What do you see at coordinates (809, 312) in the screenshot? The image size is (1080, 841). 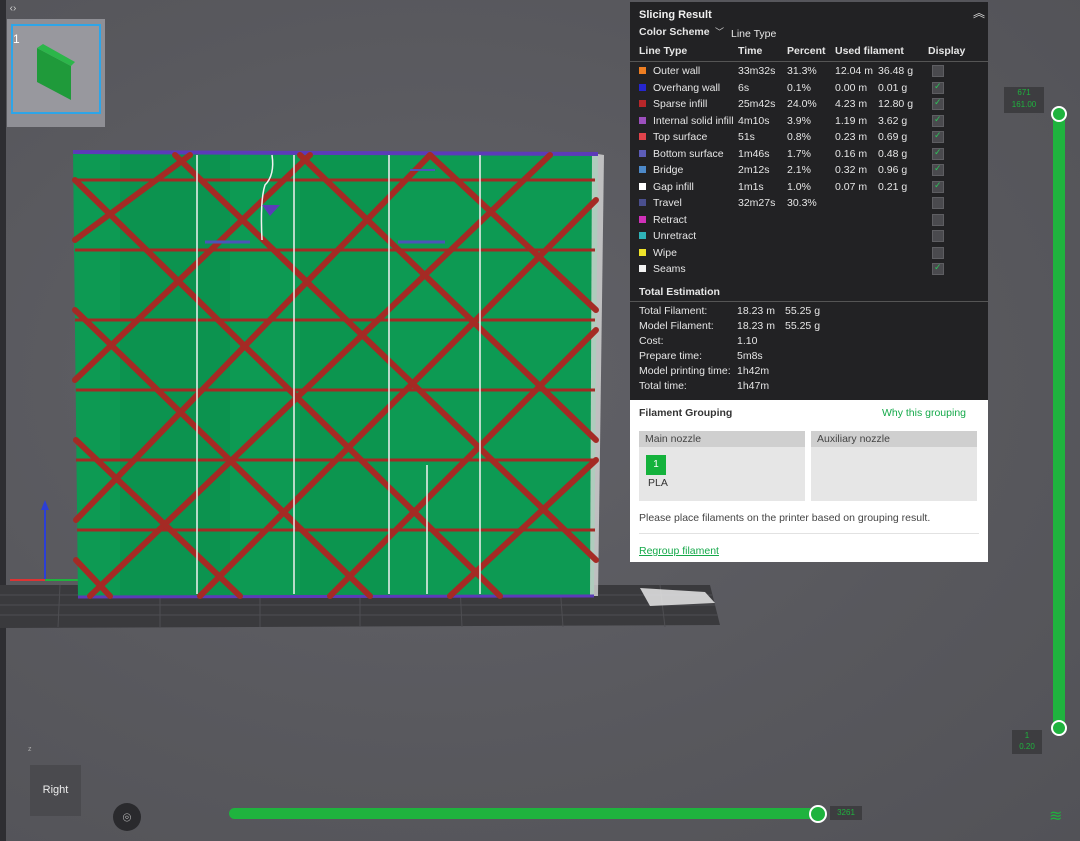 I see `total-row: Total Filament: 18.23 m 55.25 g` at bounding box center [809, 312].